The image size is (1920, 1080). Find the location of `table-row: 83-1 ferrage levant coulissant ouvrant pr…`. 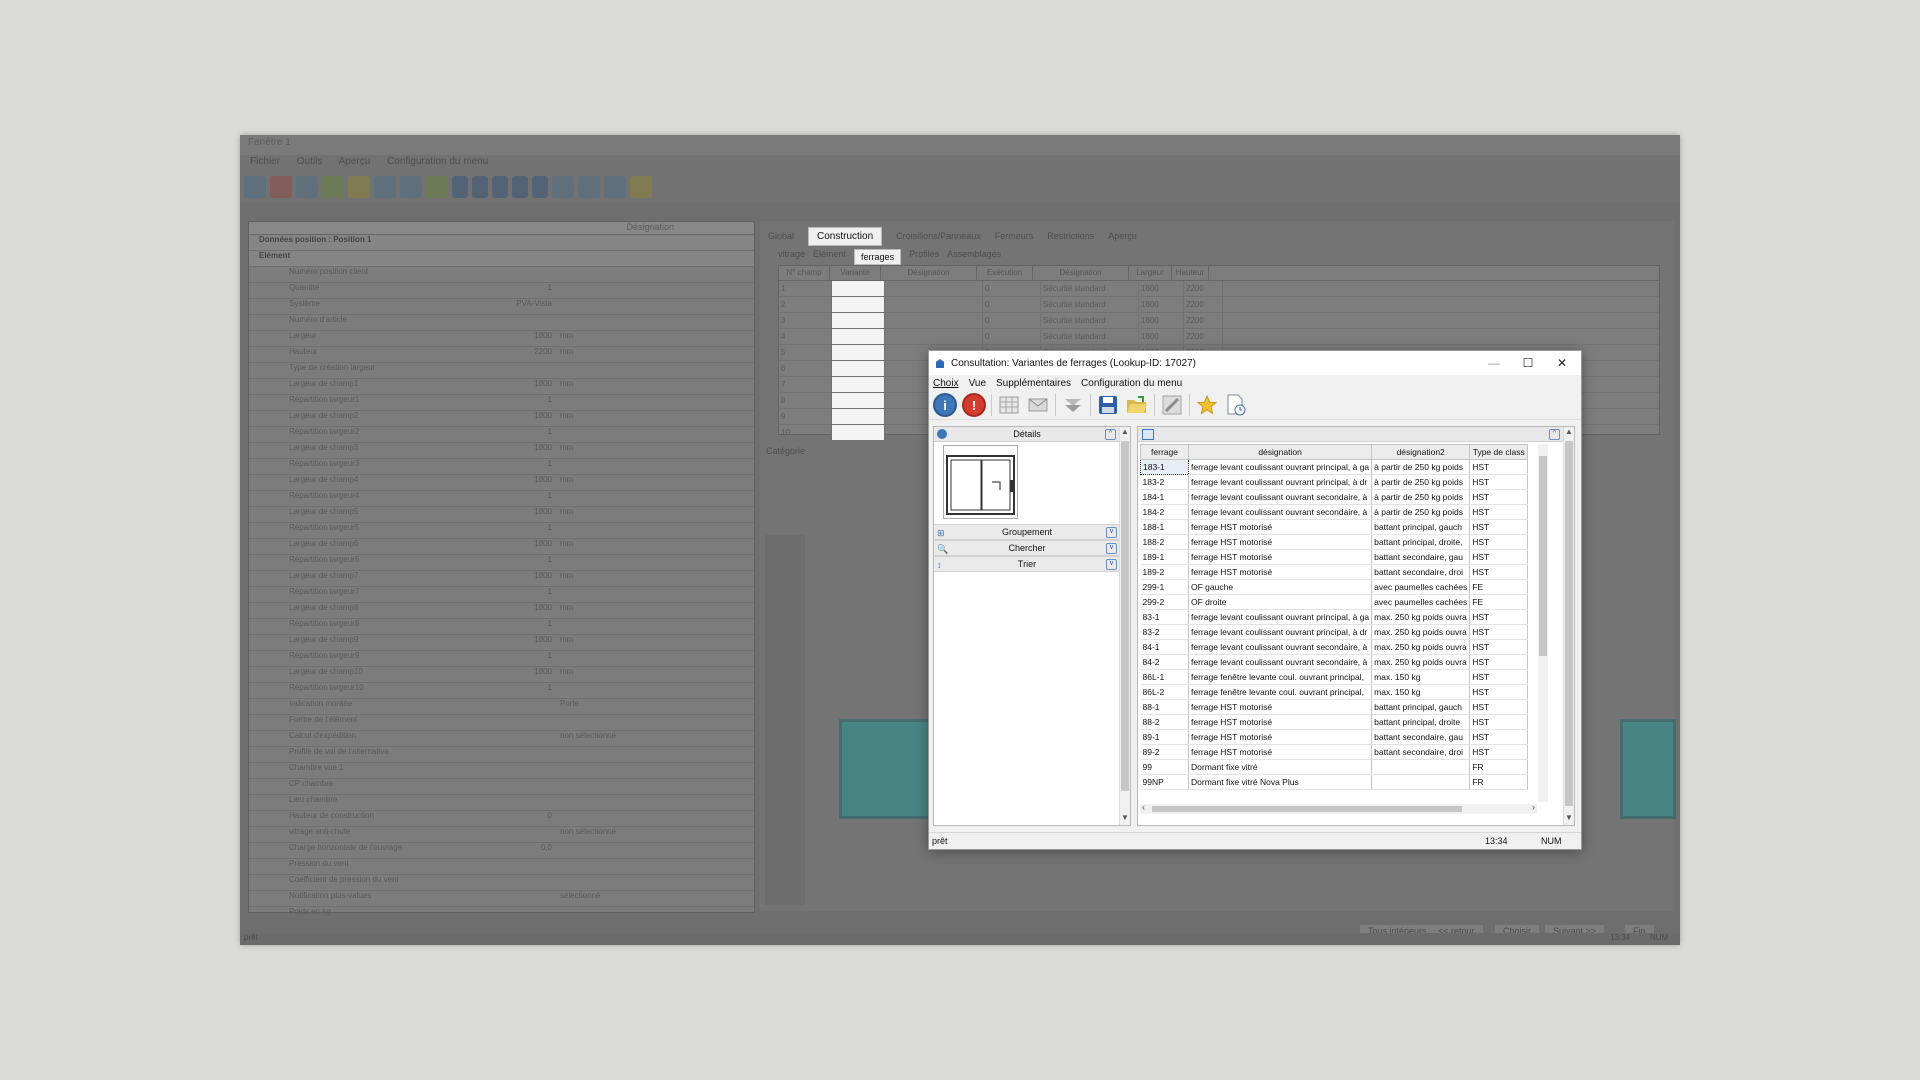

table-row: 83-1 ferrage levant coulissant ouvrant pr… is located at coordinates (1334, 617).